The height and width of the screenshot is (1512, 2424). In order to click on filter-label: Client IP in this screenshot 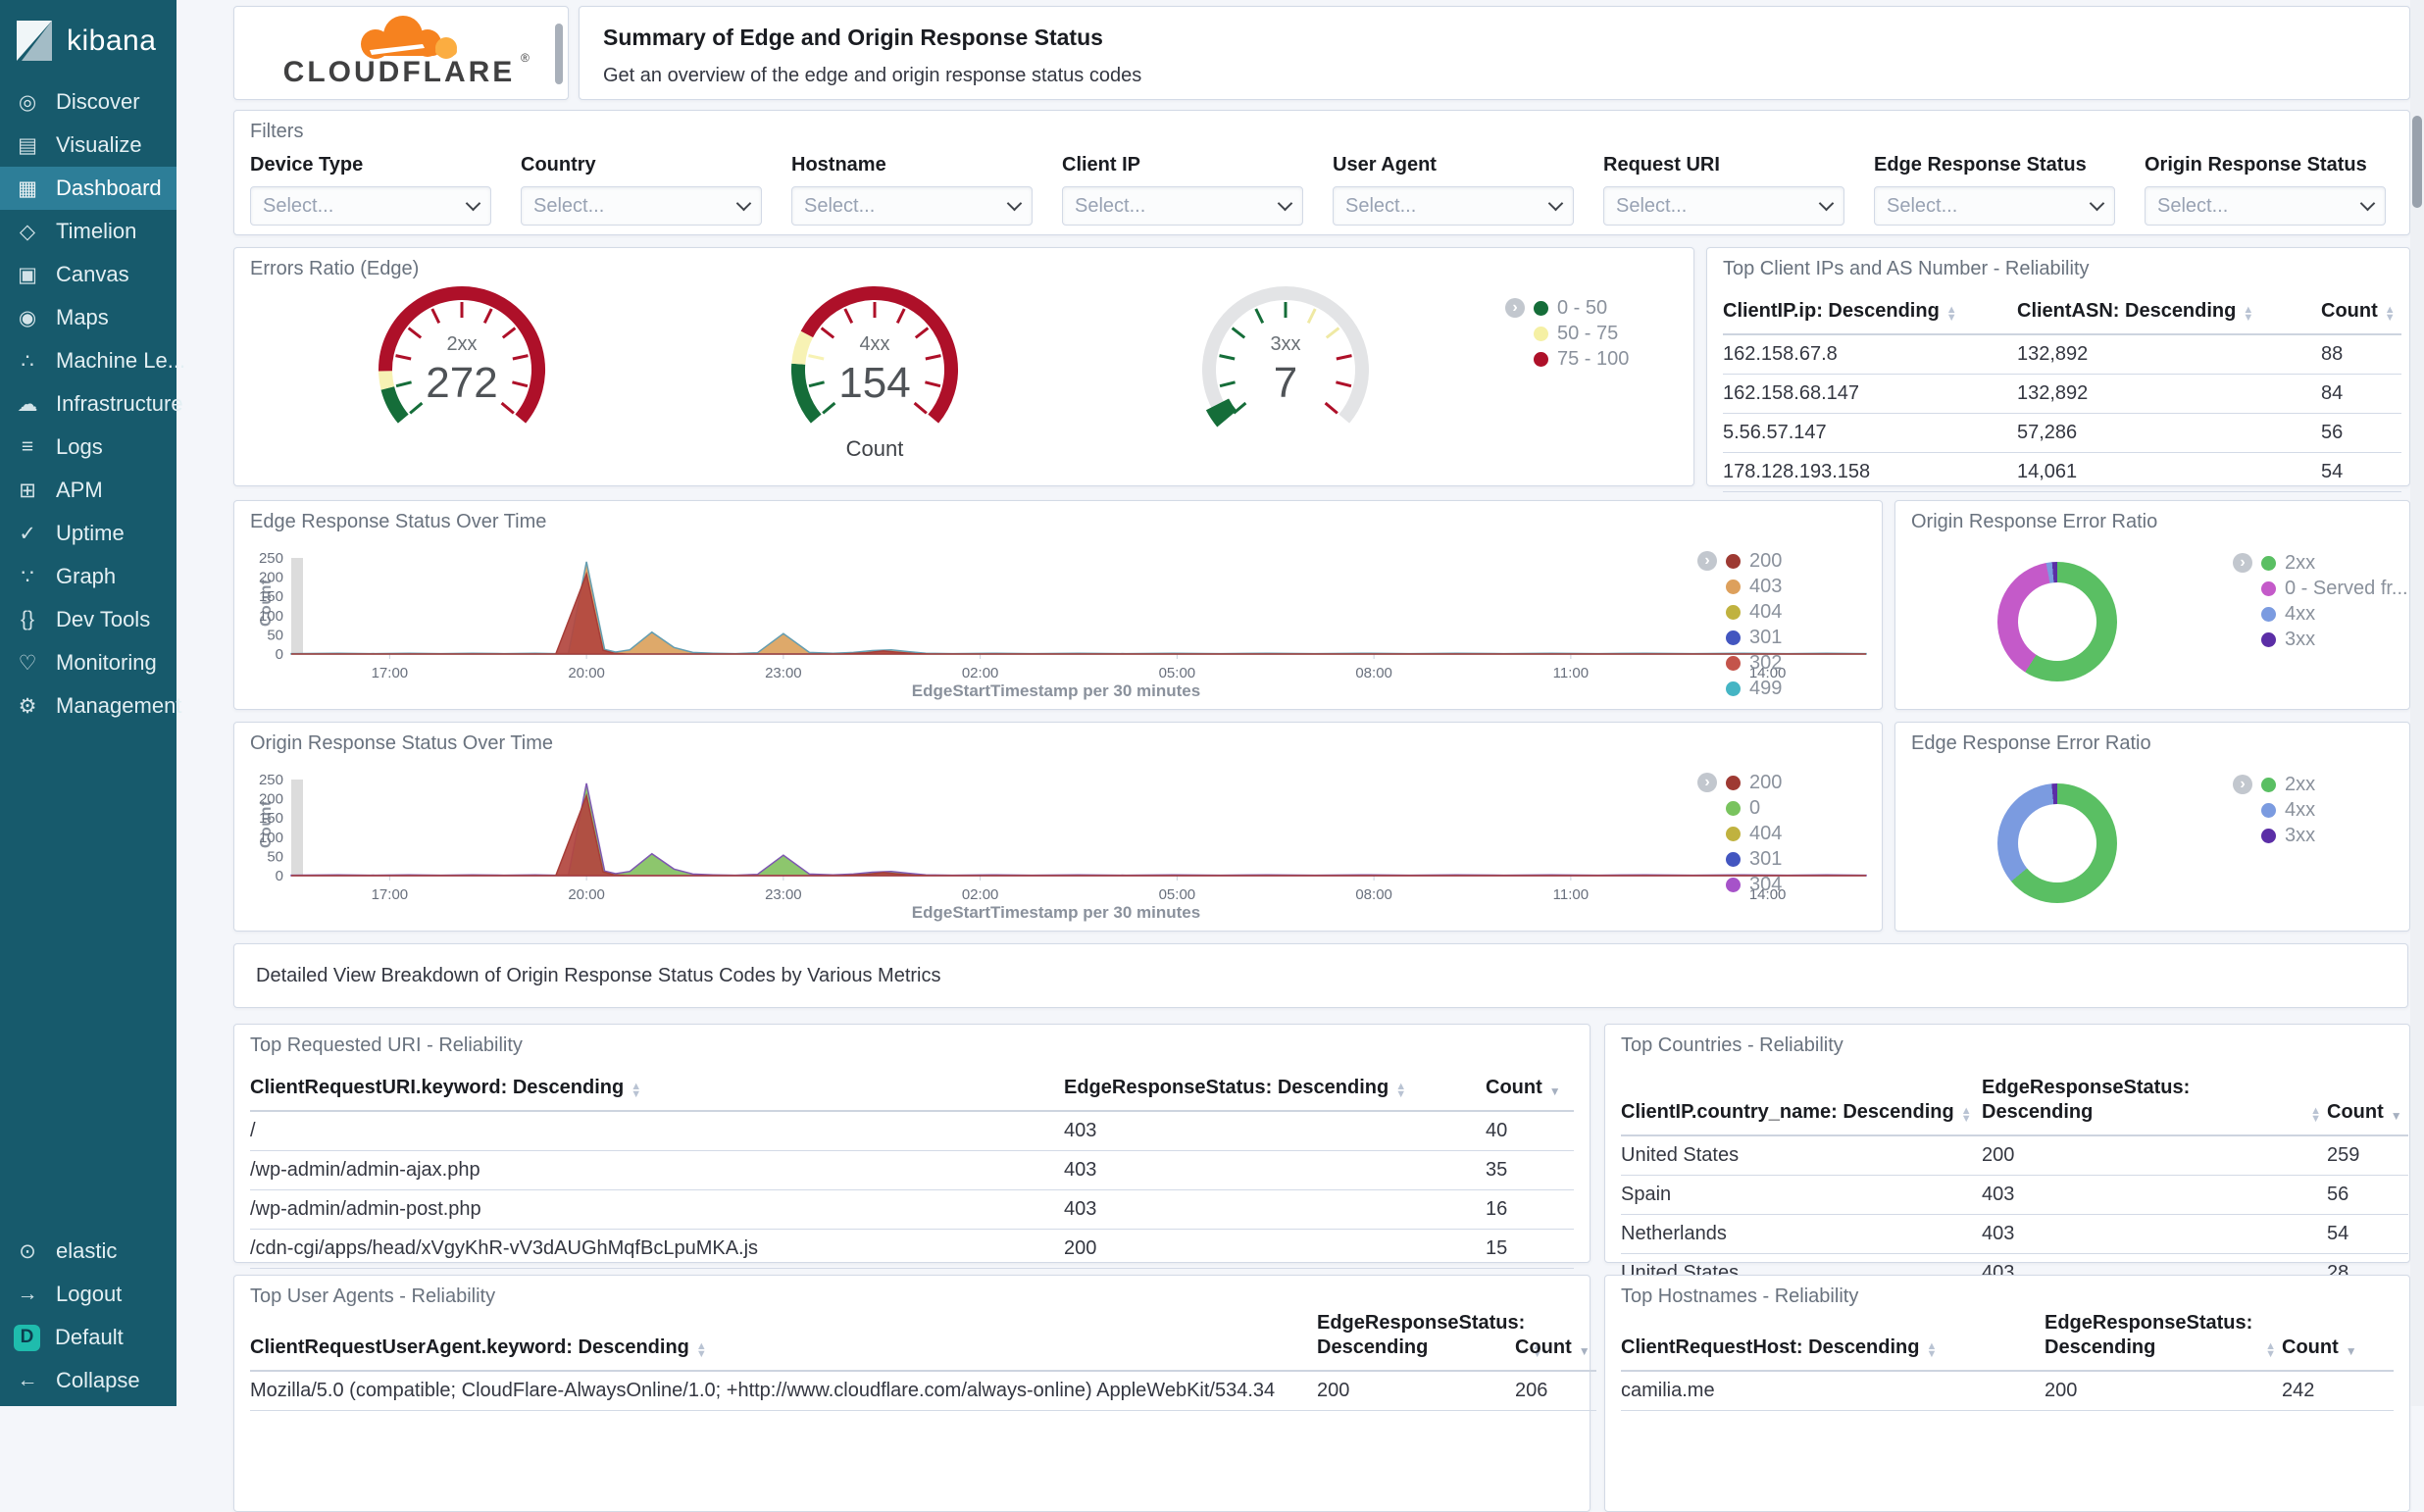, I will do `click(1101, 165)`.